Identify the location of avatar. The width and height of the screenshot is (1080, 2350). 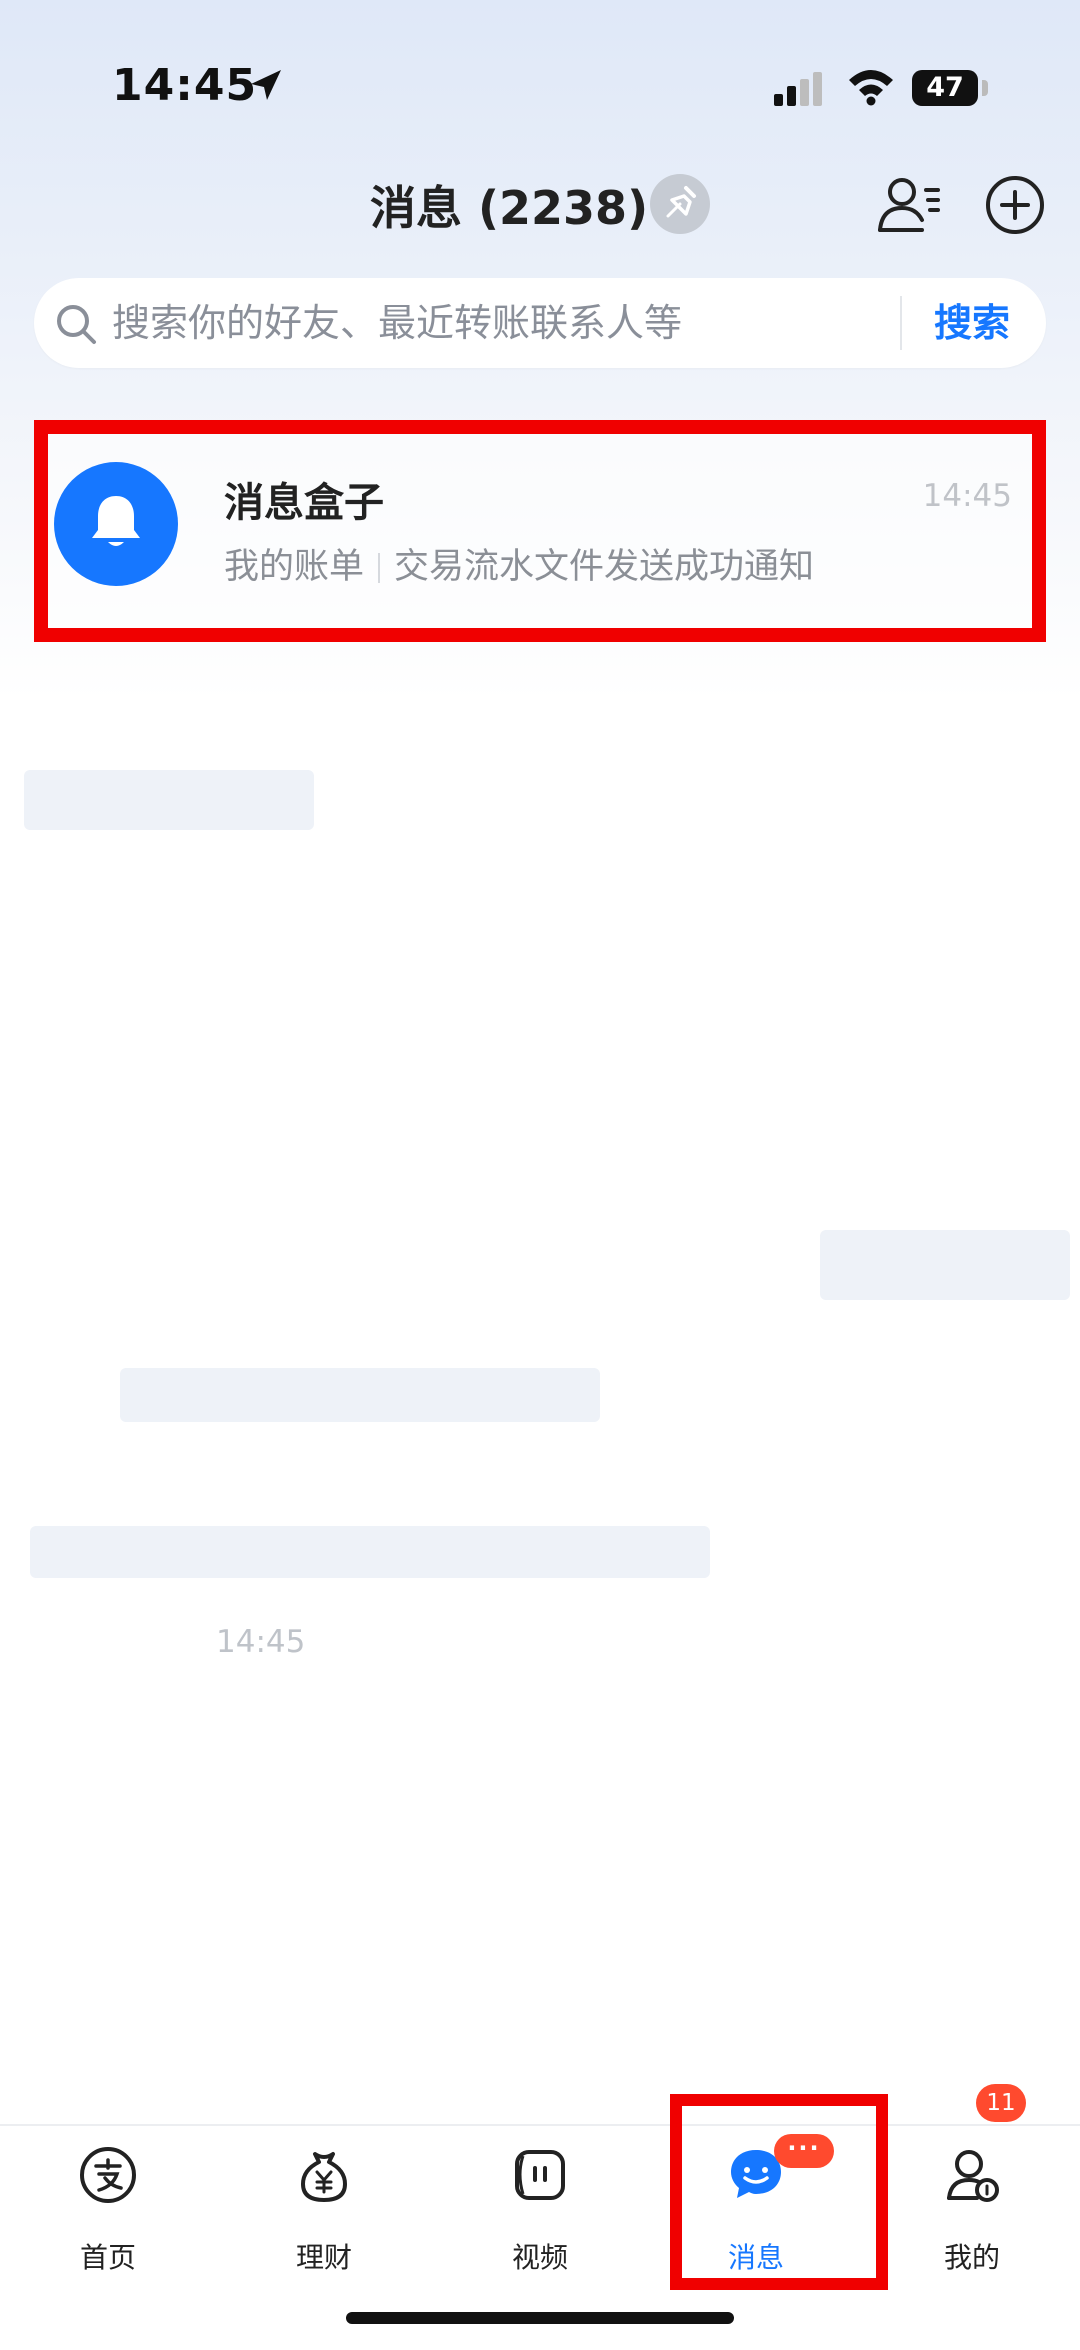
(116, 524).